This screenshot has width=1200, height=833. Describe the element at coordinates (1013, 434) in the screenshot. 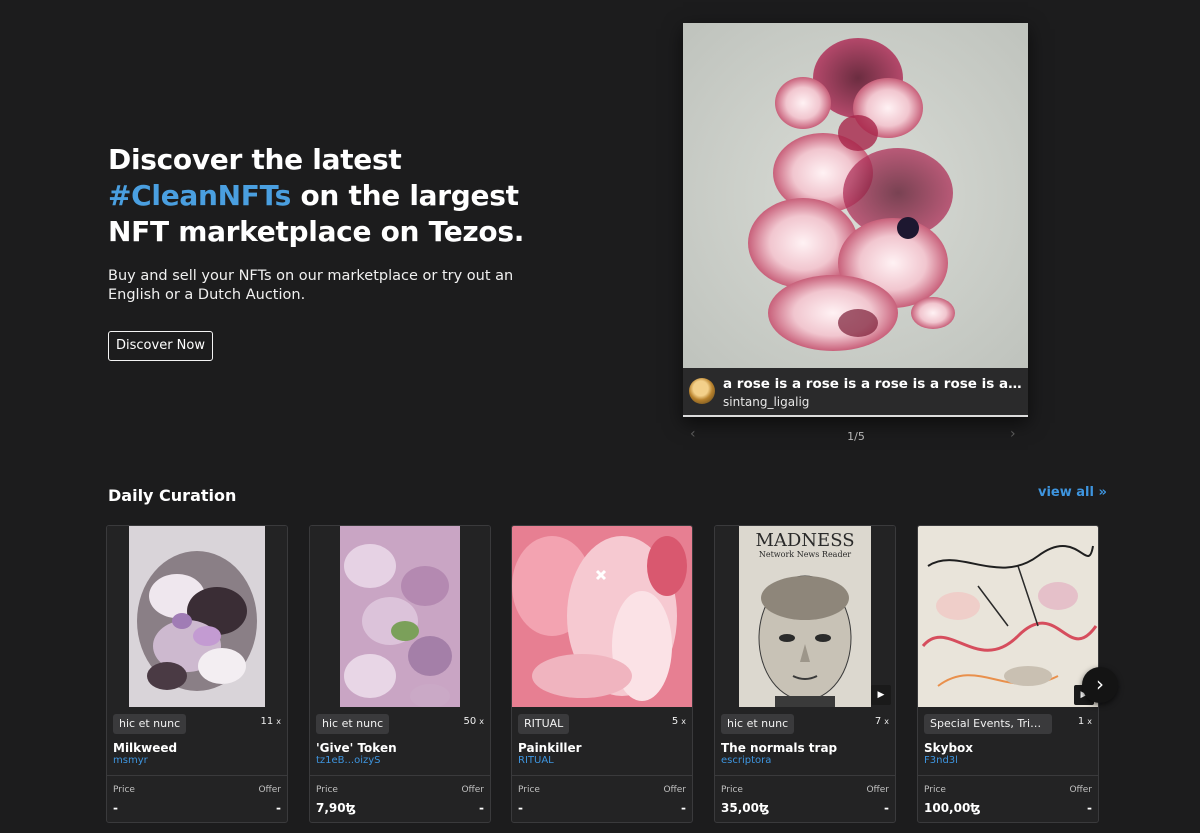

I see `chevron-right-icon: ›` at that location.